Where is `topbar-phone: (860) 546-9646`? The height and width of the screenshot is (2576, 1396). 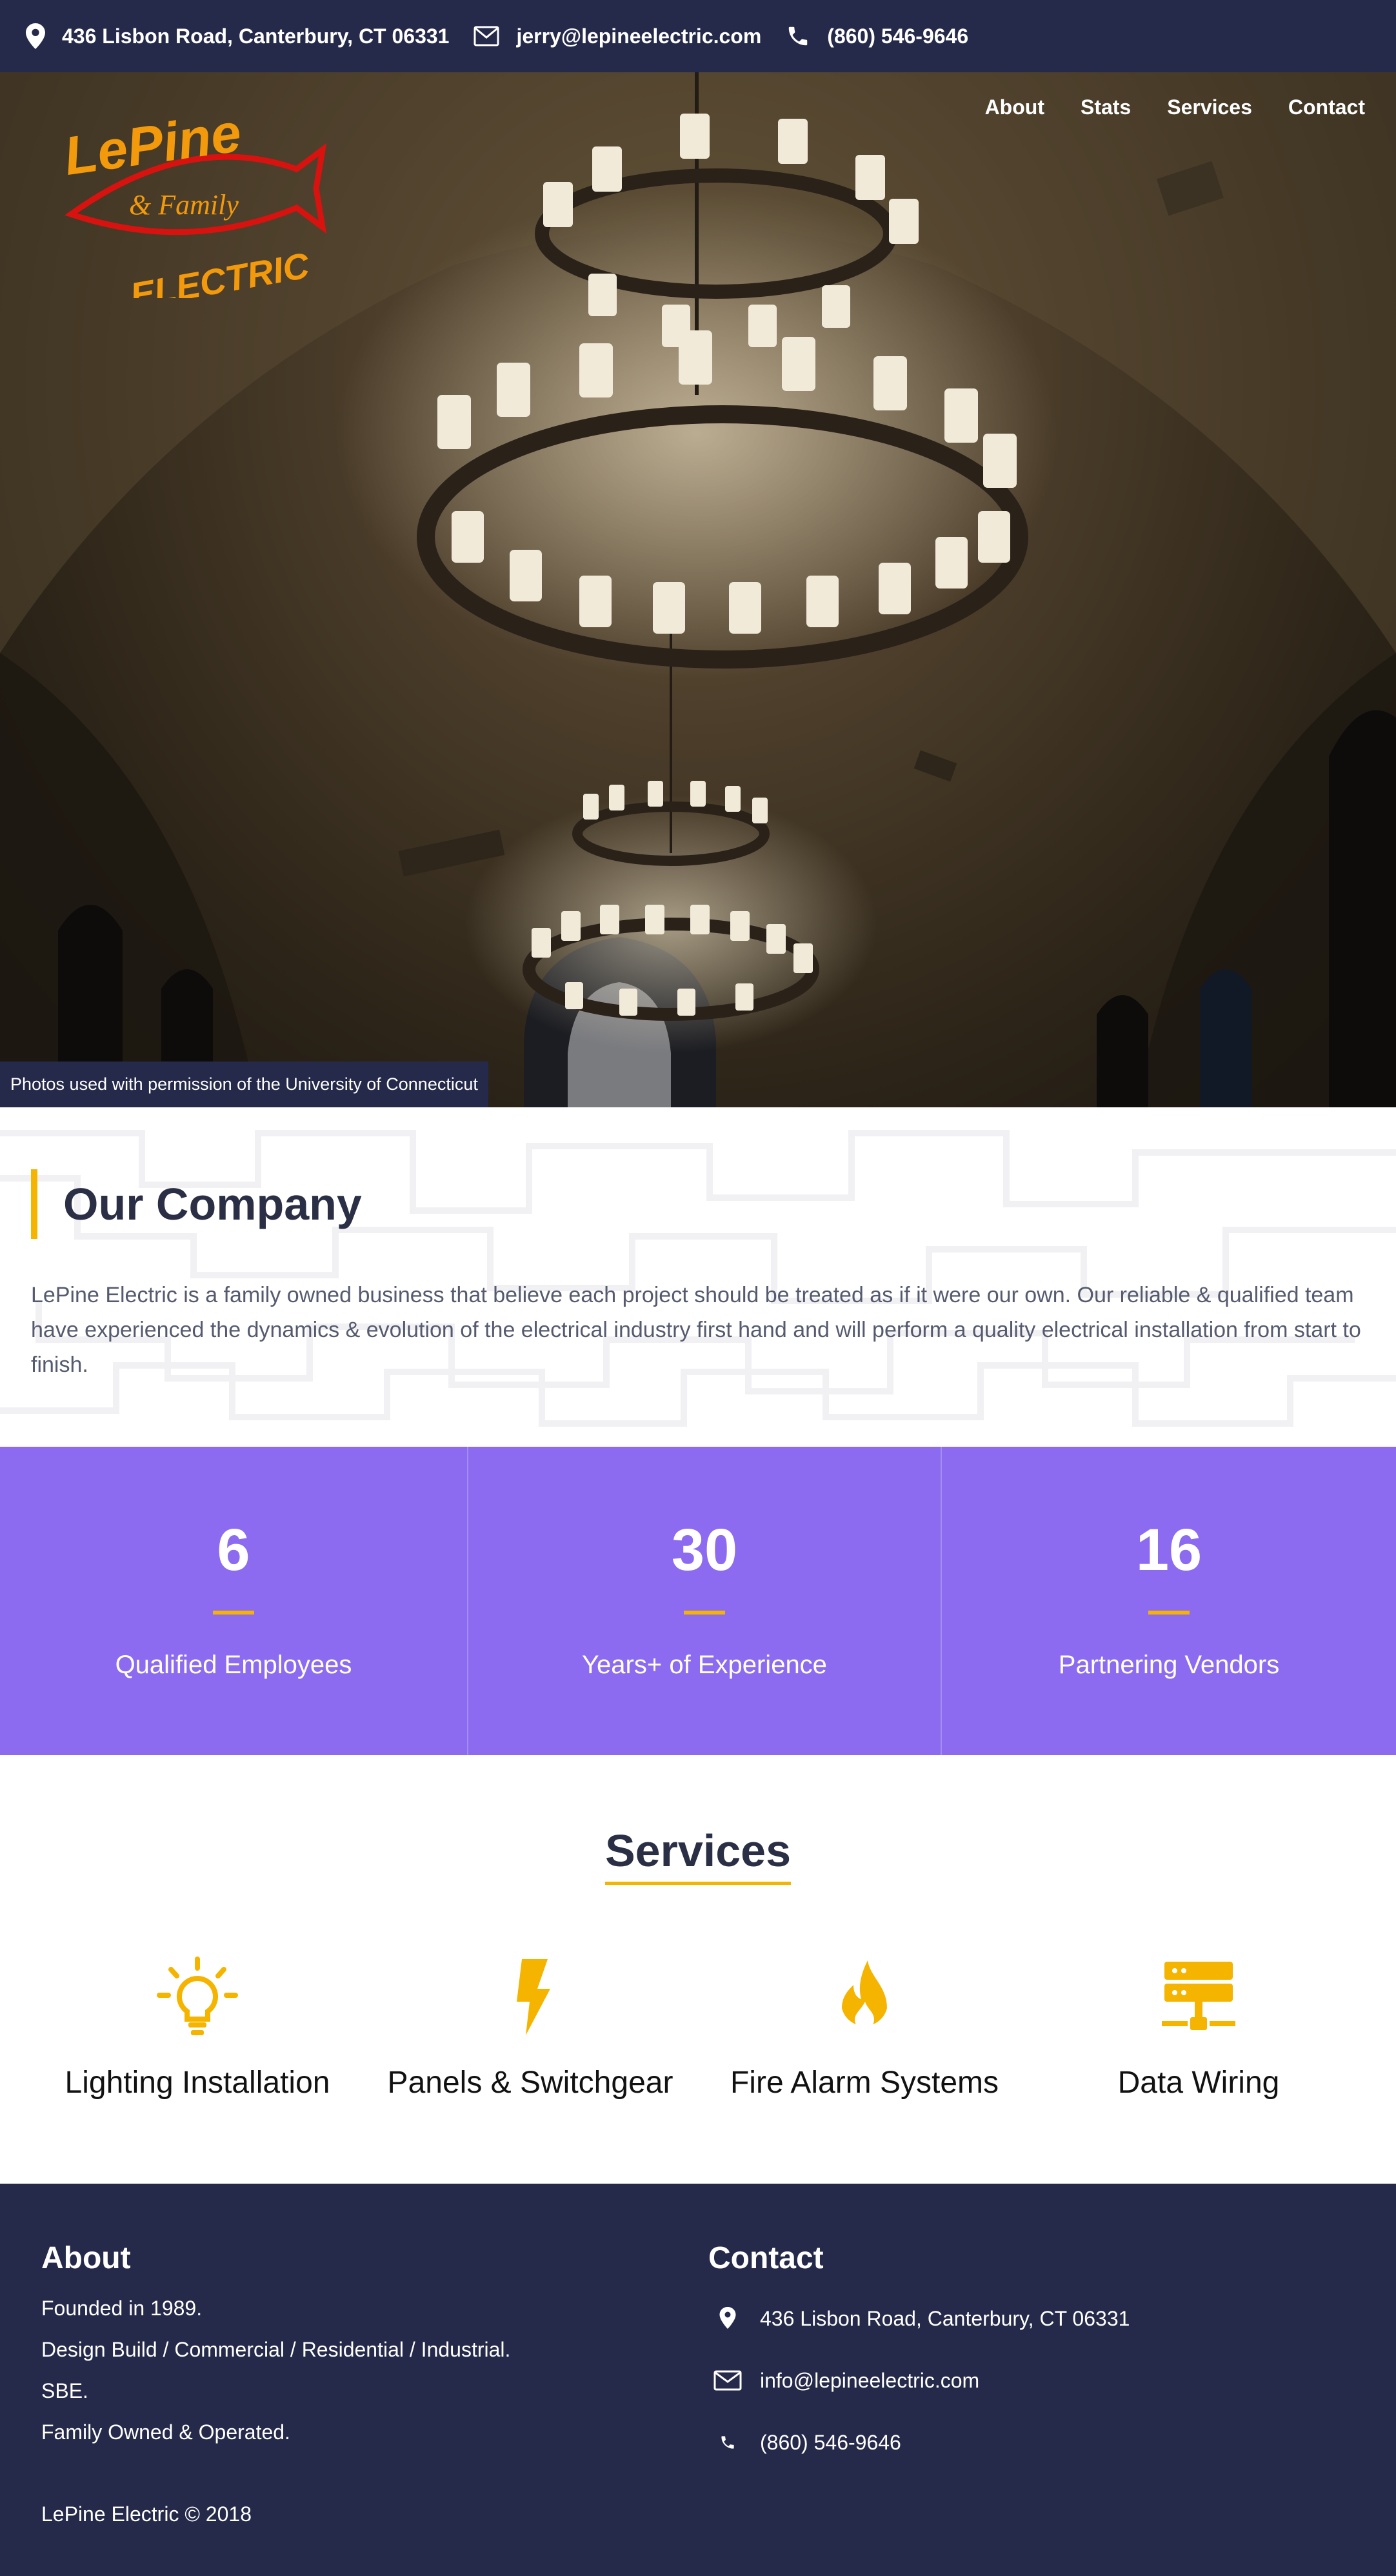 topbar-phone: (860) 546-9646 is located at coordinates (877, 36).